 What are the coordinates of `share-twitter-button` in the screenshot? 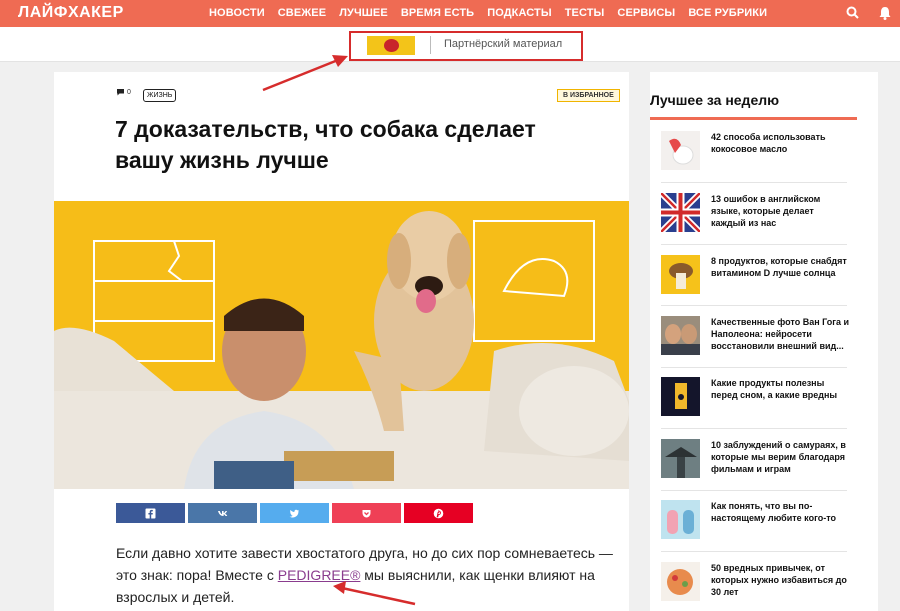 It's located at (294, 513).